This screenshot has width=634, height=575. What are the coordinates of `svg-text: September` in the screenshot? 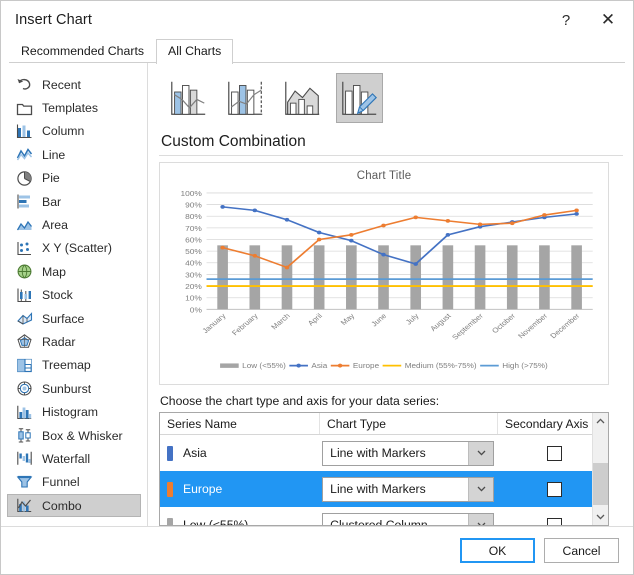 It's located at (467, 326).